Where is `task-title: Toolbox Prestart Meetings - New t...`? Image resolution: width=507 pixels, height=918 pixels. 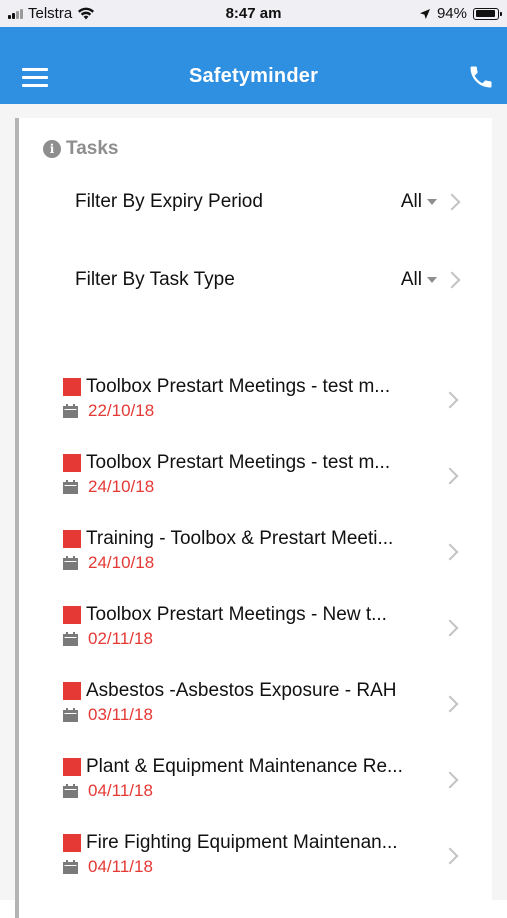
task-title: Toolbox Prestart Meetings - New t... is located at coordinates (236, 614).